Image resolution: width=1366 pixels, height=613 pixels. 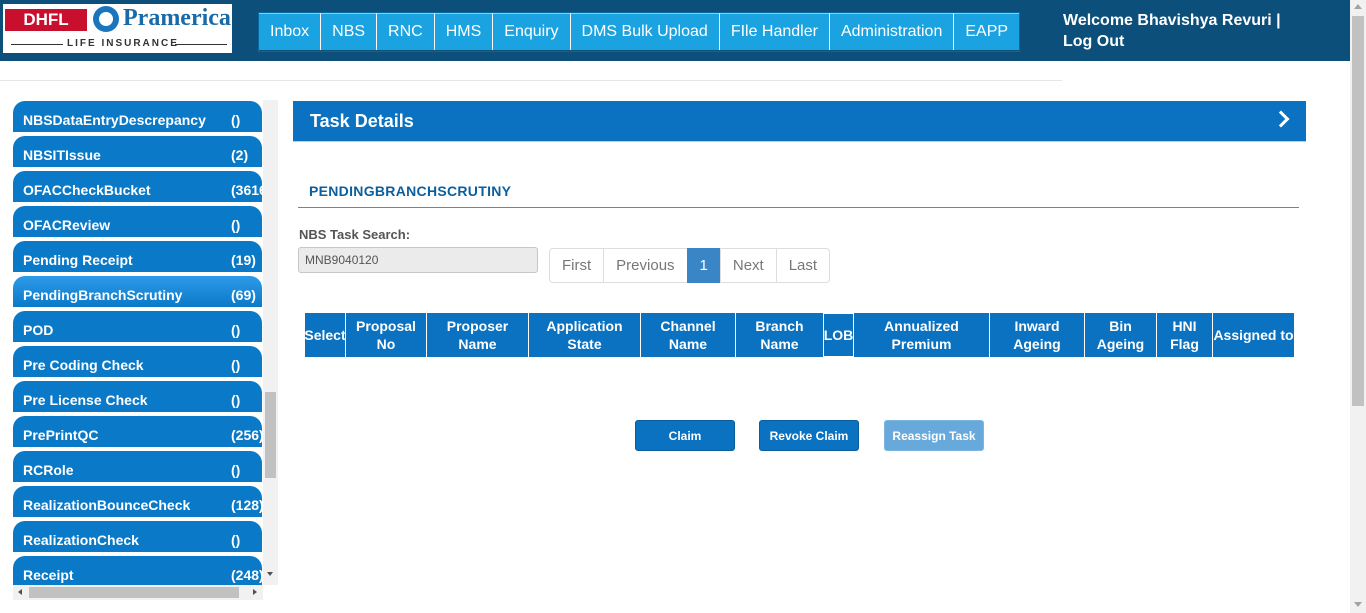 I want to click on chevron-right-icon, so click(x=1281, y=119).